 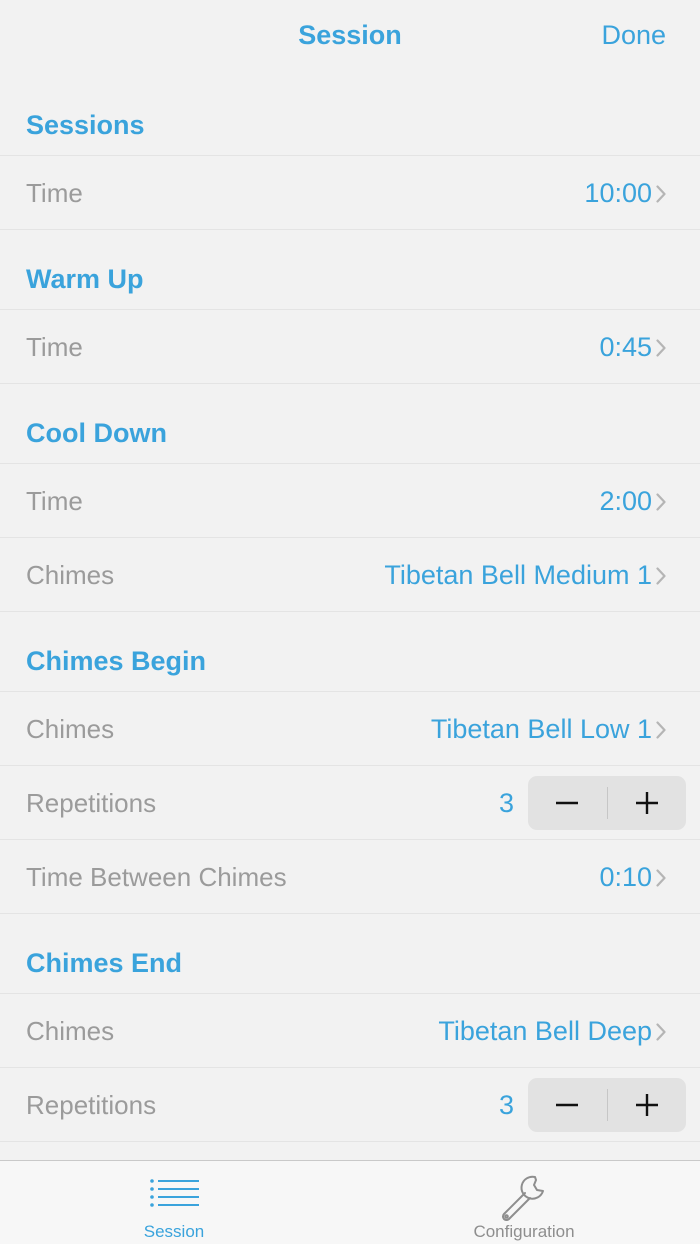 I want to click on list-icon, so click(x=174, y=1193).